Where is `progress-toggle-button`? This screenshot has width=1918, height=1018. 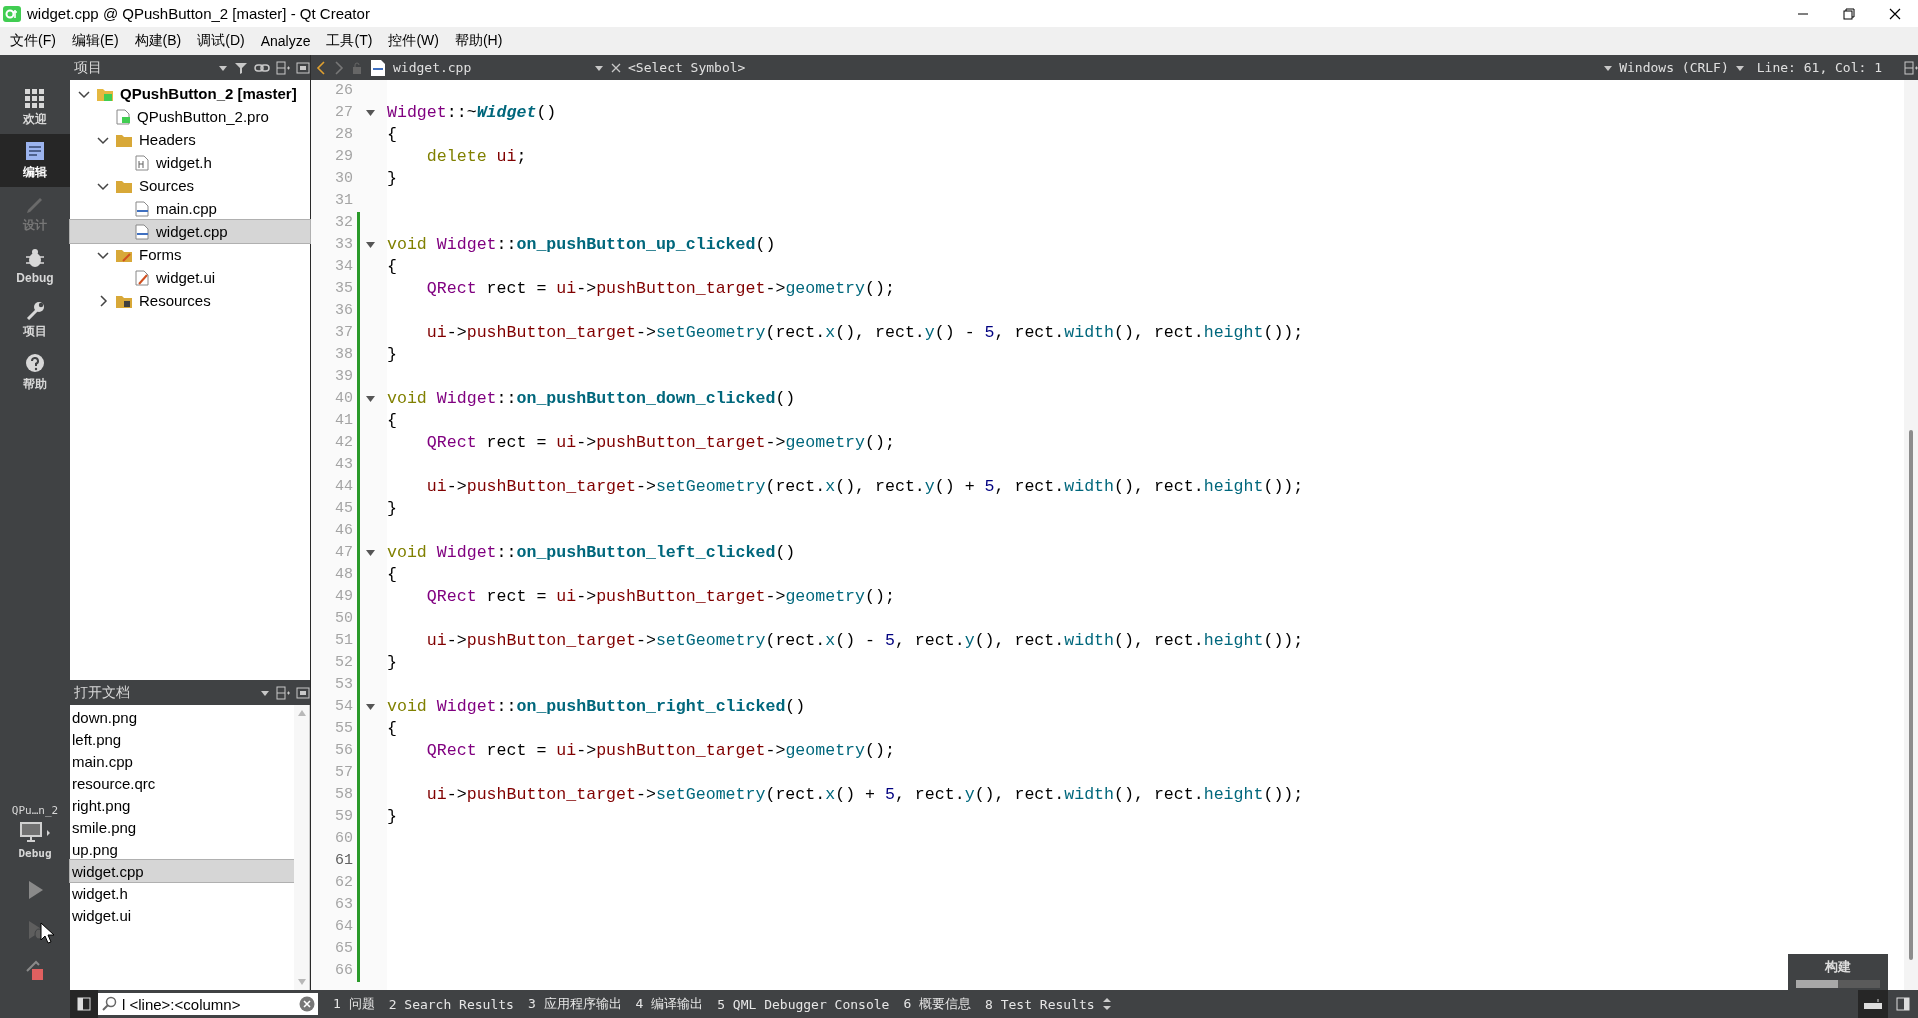
progress-toggle-button is located at coordinates (1873, 1004).